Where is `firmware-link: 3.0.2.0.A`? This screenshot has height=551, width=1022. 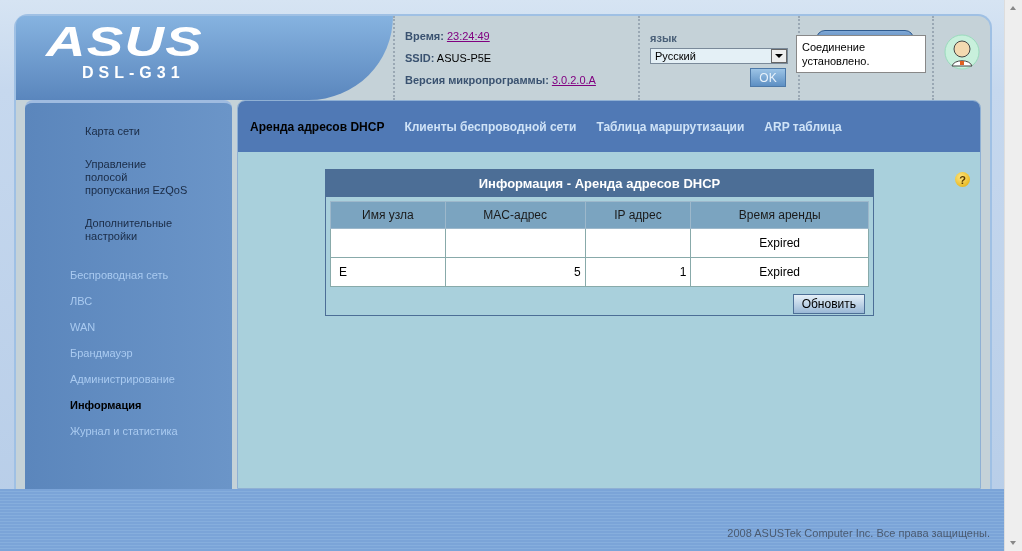 firmware-link: 3.0.2.0.A is located at coordinates (573, 80).